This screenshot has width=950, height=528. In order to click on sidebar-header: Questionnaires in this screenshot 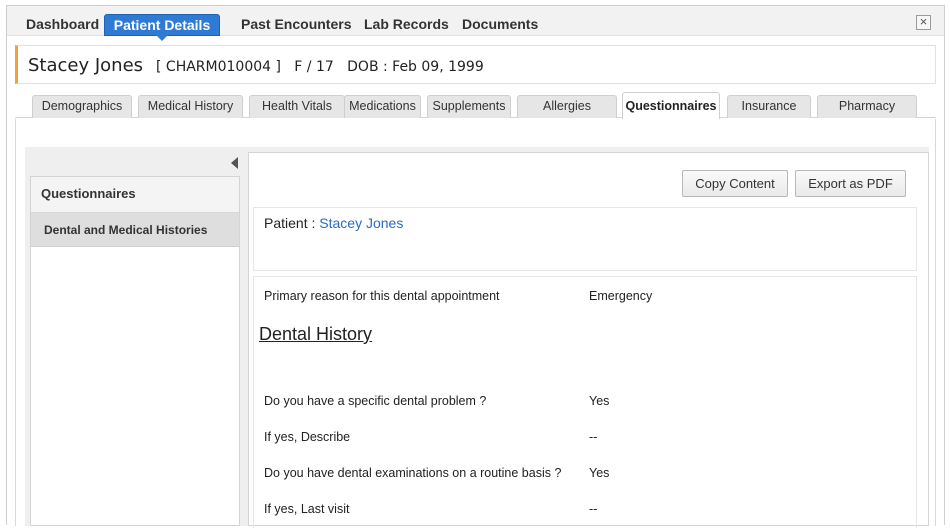, I will do `click(135, 195)`.